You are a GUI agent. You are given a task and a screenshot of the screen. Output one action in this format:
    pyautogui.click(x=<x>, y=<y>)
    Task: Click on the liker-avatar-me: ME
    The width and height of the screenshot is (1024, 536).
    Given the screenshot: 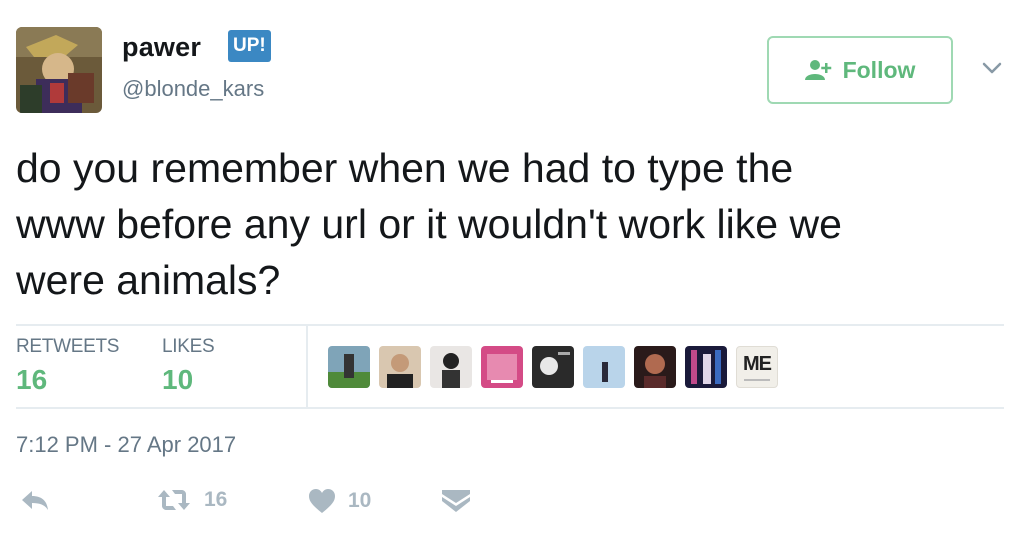 What is the action you would take?
    pyautogui.click(x=757, y=367)
    